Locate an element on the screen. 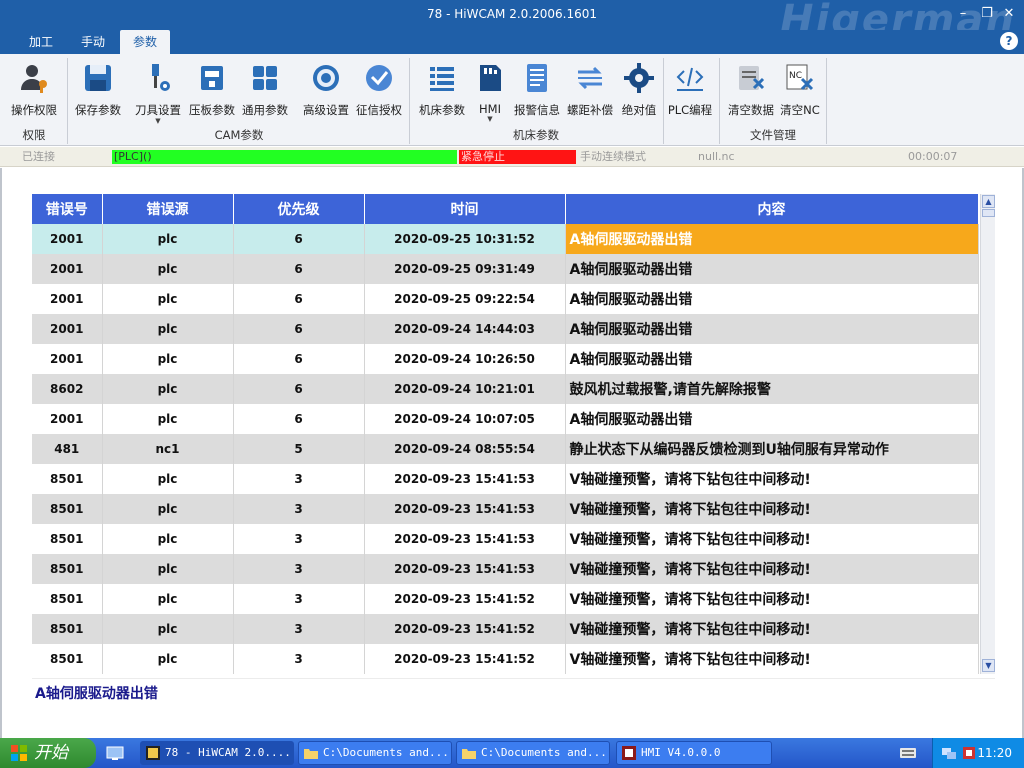 The height and width of the screenshot is (768, 1024). vertical-scrollbar: ▲ ▼ is located at coordinates (987, 434).